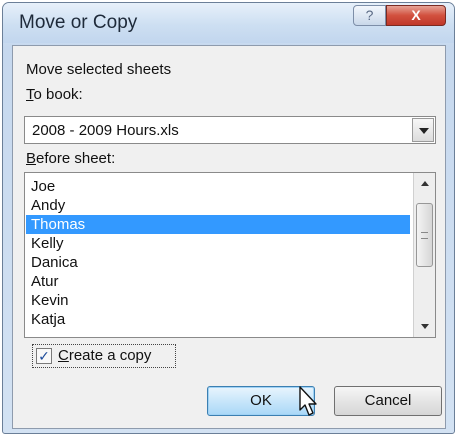 This screenshot has height=437, width=459. I want to click on help-button: ?, so click(369, 15).